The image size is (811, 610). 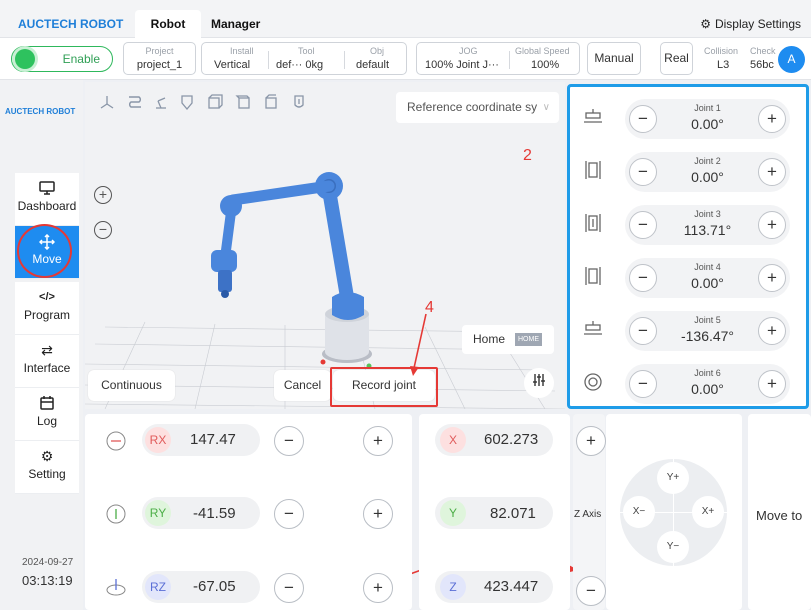 I want to click on joint-value-pill: − Joint 4 0.00° +, so click(x=707, y=278).